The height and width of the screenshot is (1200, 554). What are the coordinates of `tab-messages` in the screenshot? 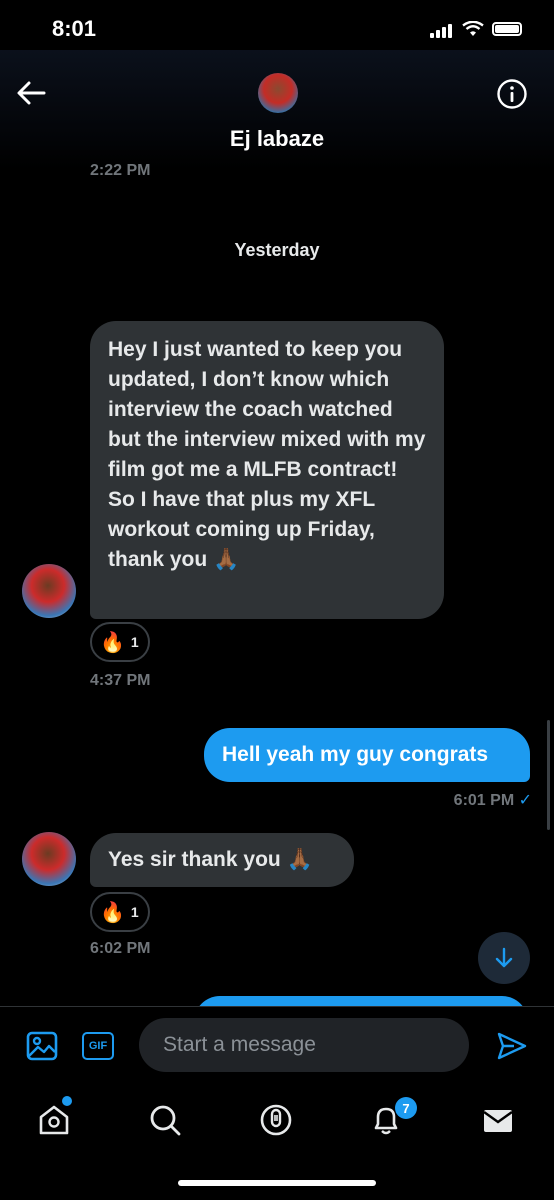 It's located at (498, 1120).